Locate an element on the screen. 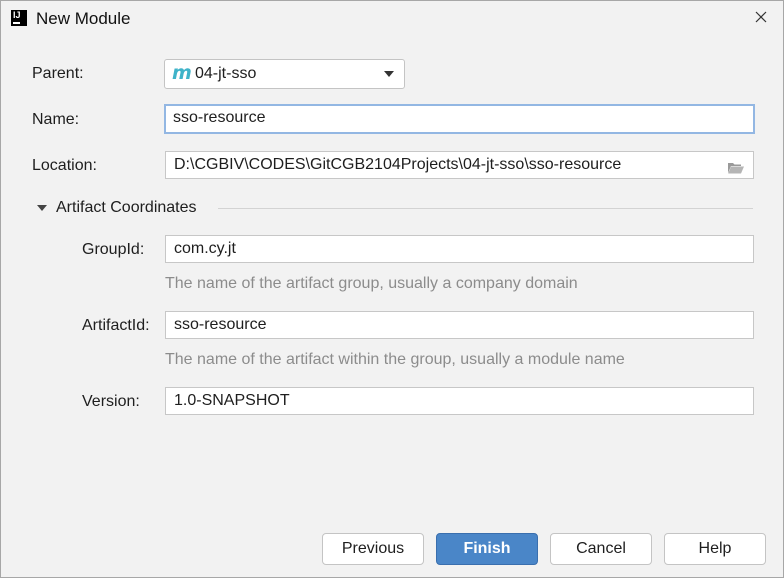 This screenshot has height=578, width=784. maven-module-icon: m is located at coordinates (182, 73).